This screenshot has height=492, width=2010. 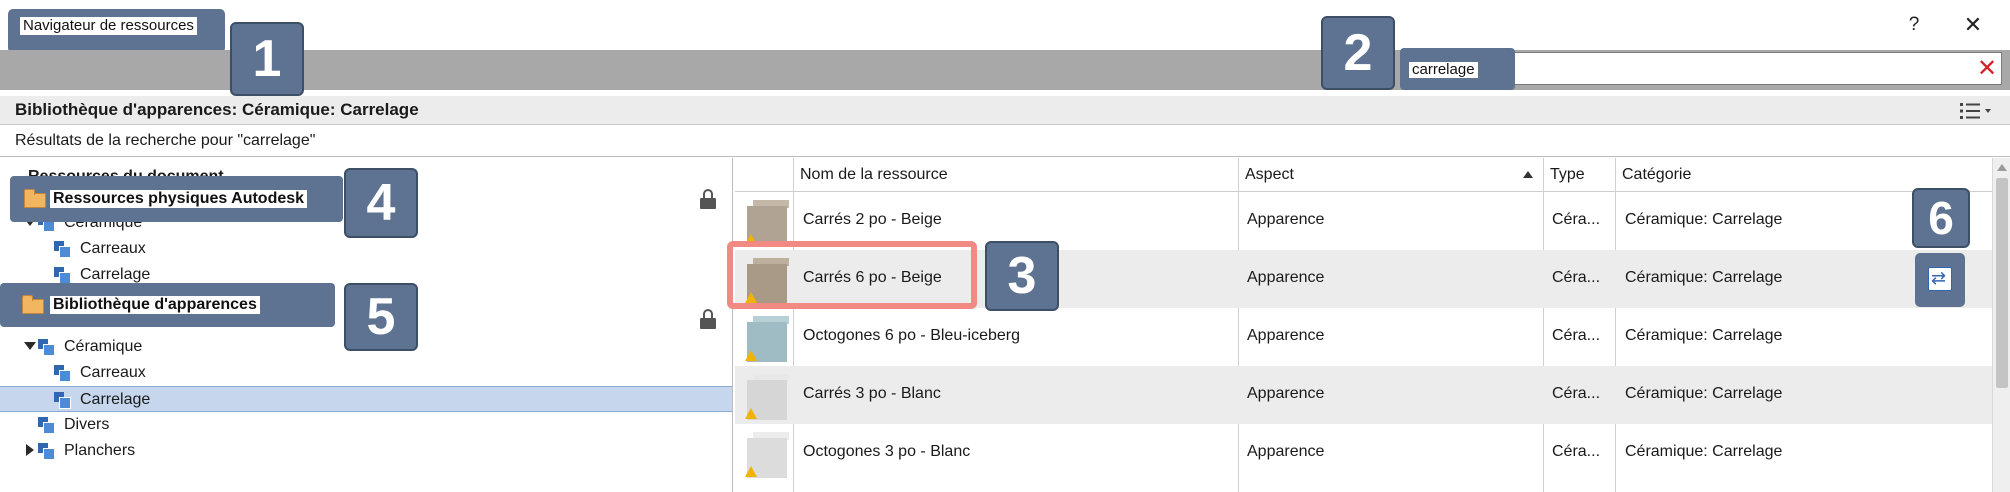 What do you see at coordinates (30, 346) in the screenshot?
I see `chevron-down-icon` at bounding box center [30, 346].